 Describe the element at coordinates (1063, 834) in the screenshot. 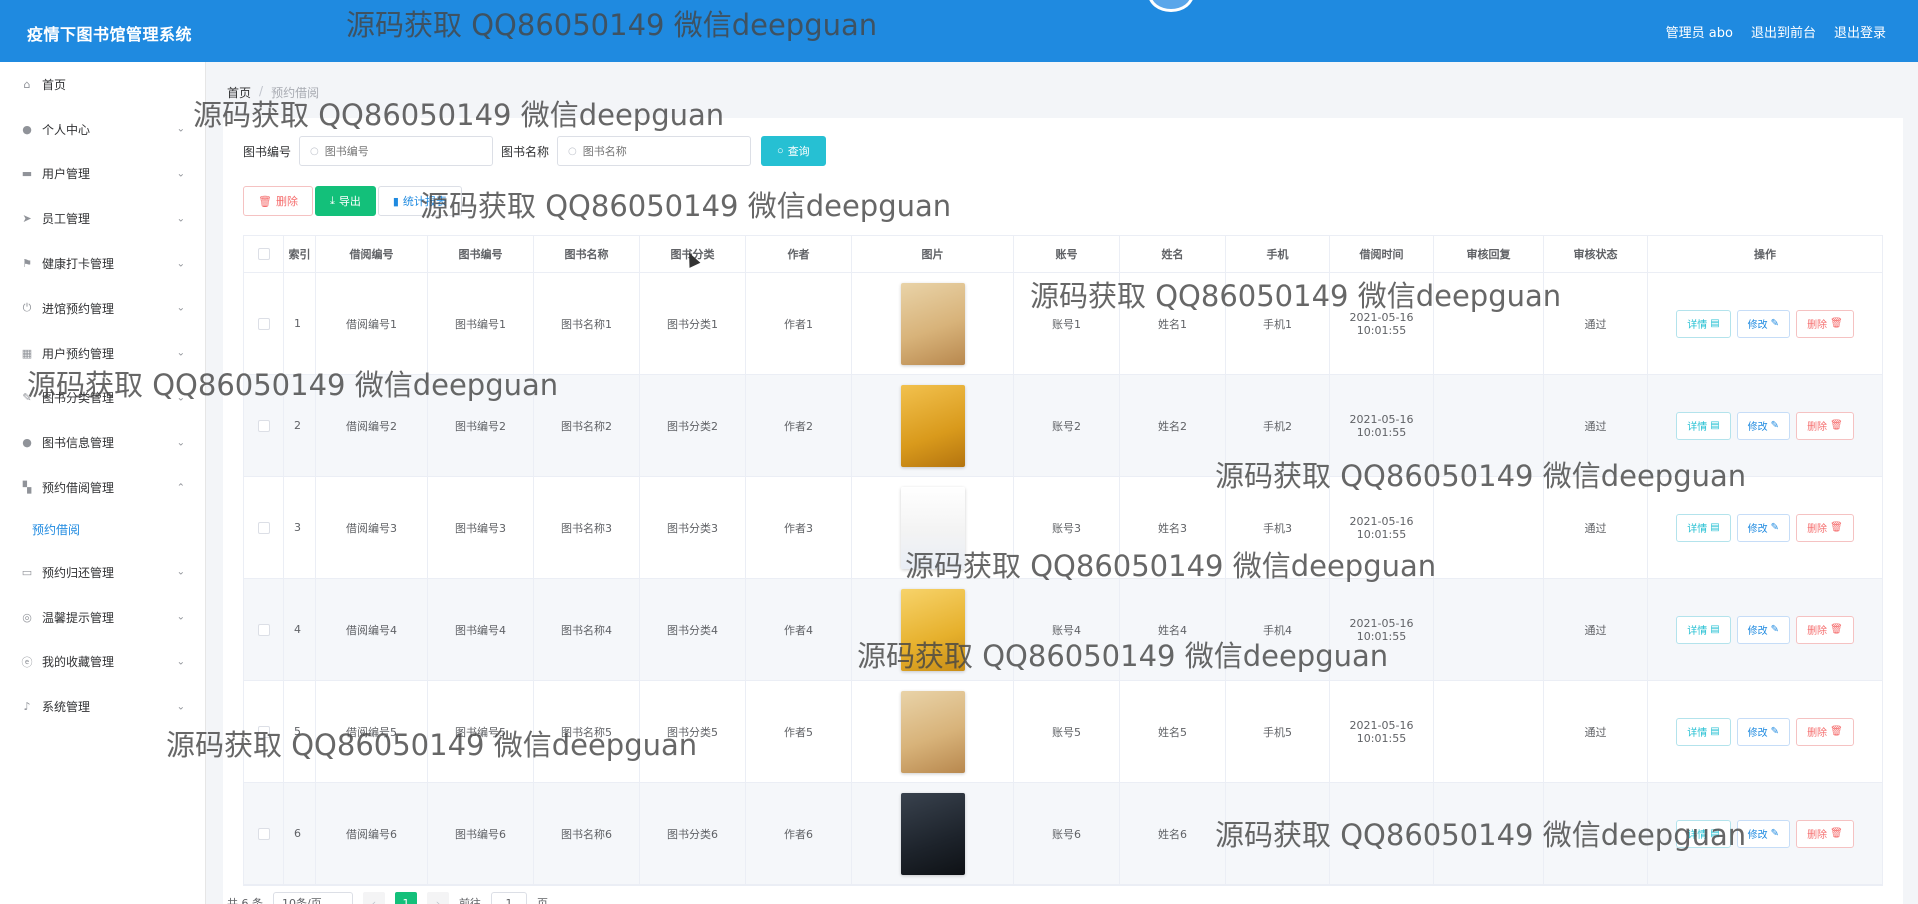

I see `table-row: 6 借阅编号6 图书编号6 图书名称6 图书分类6 作者6 账号6 姓名6 详情 ▤ 修改 ✎ 删除 🗑` at that location.